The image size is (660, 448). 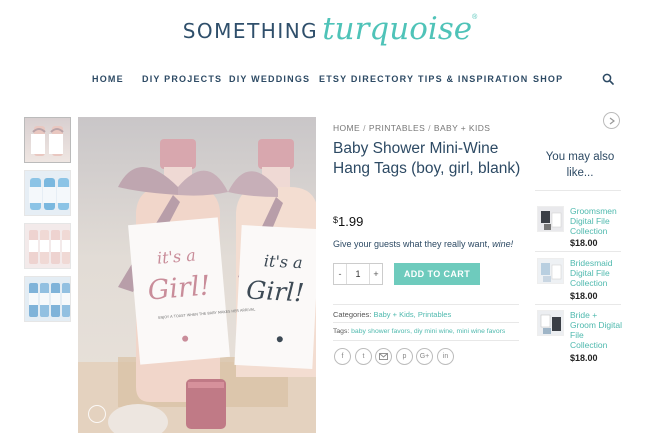 What do you see at coordinates (424, 356) in the screenshot?
I see `google-plus-icon: G+` at bounding box center [424, 356].